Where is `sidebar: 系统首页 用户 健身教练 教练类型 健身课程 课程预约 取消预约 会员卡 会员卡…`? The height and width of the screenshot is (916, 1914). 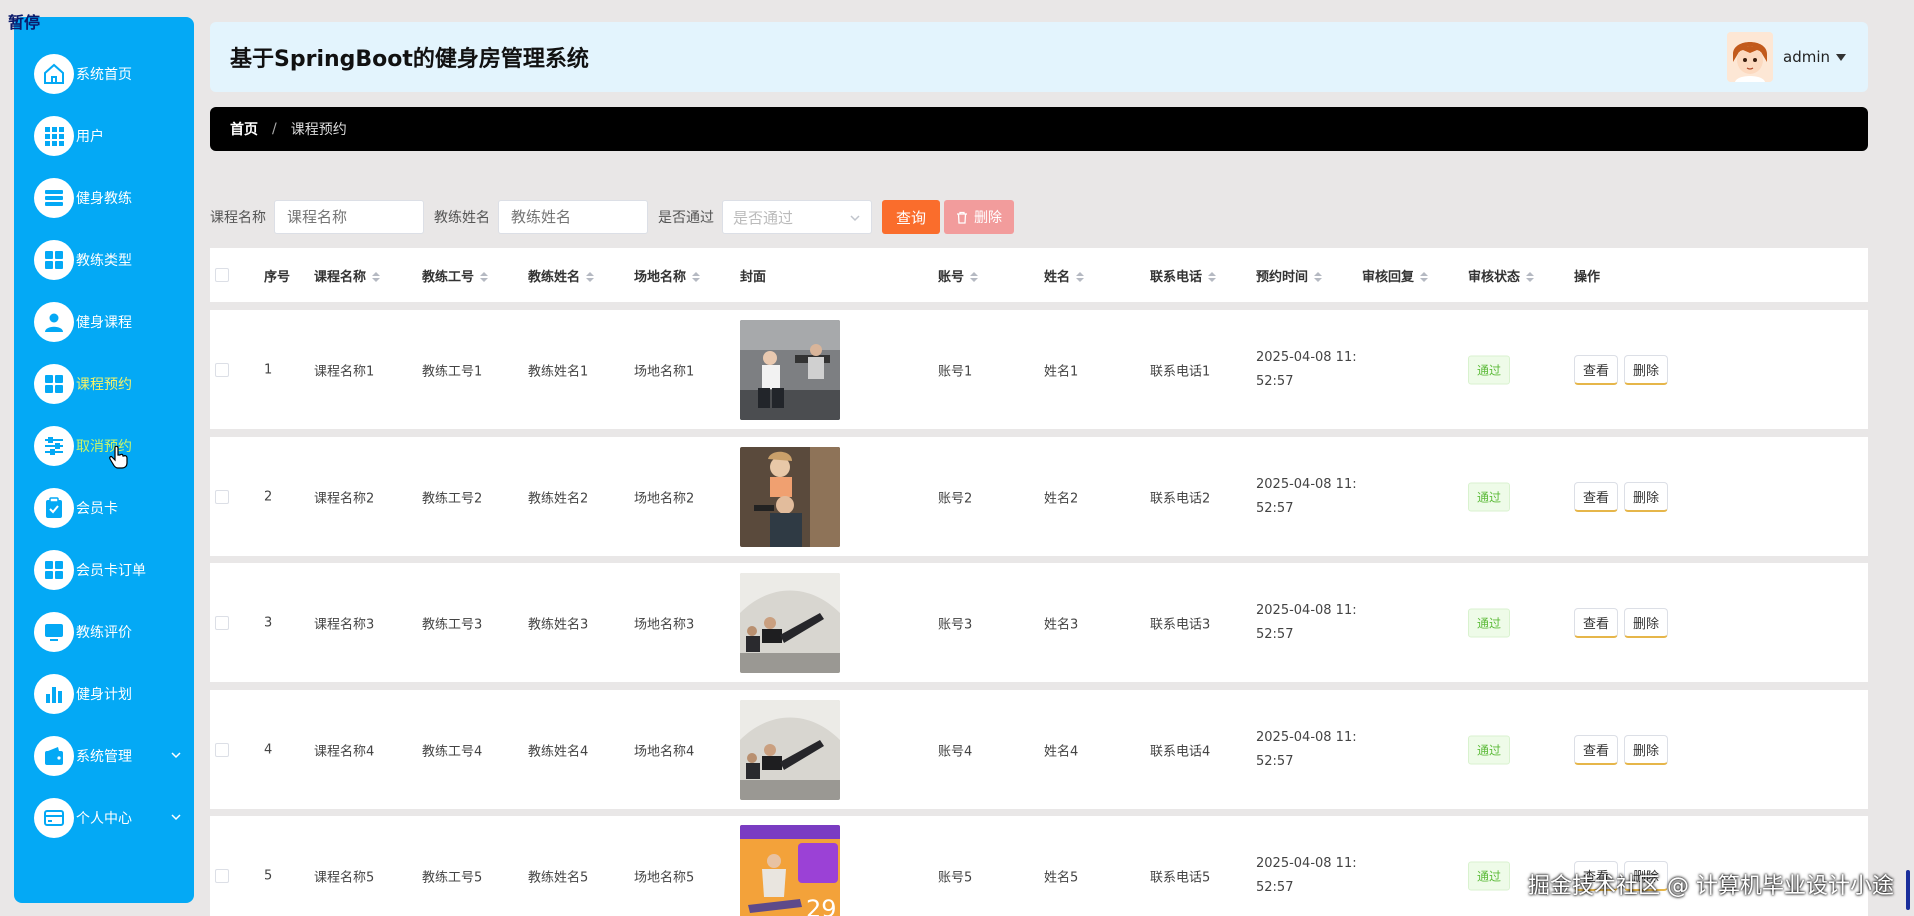
sidebar: 系统首页 用户 健身教练 教练类型 健身课程 课程预约 取消预约 会员卡 会员卡… is located at coordinates (104, 460).